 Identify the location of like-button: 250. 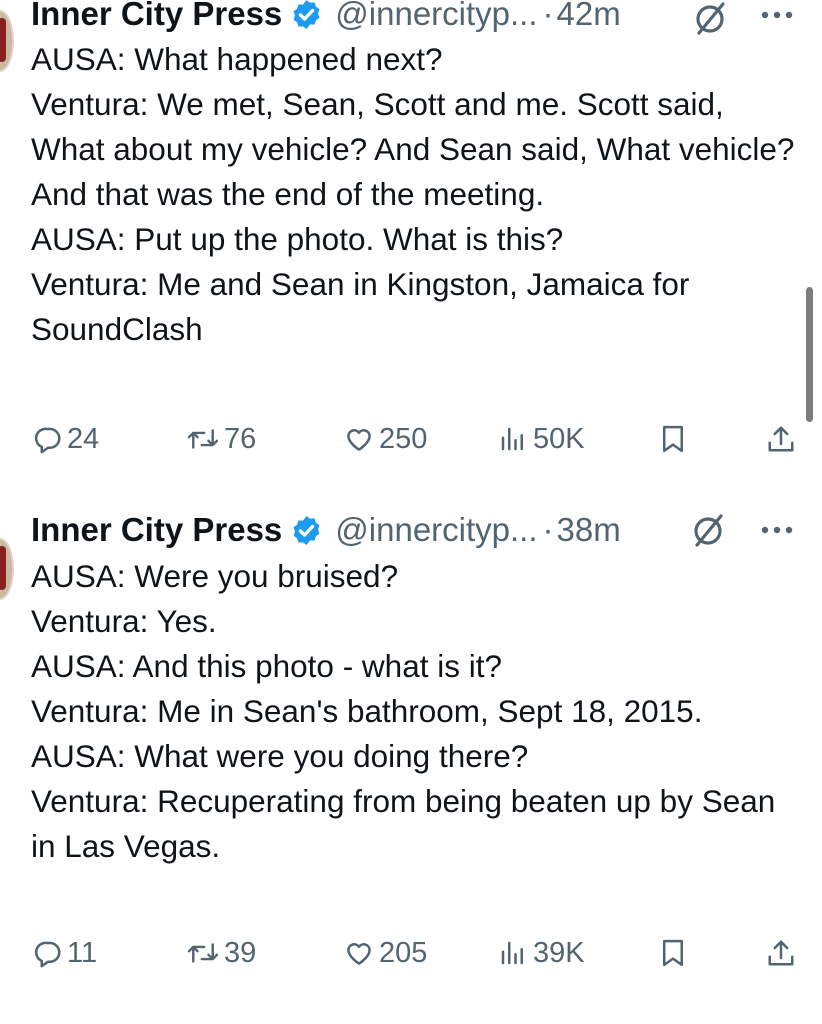
(385, 439).